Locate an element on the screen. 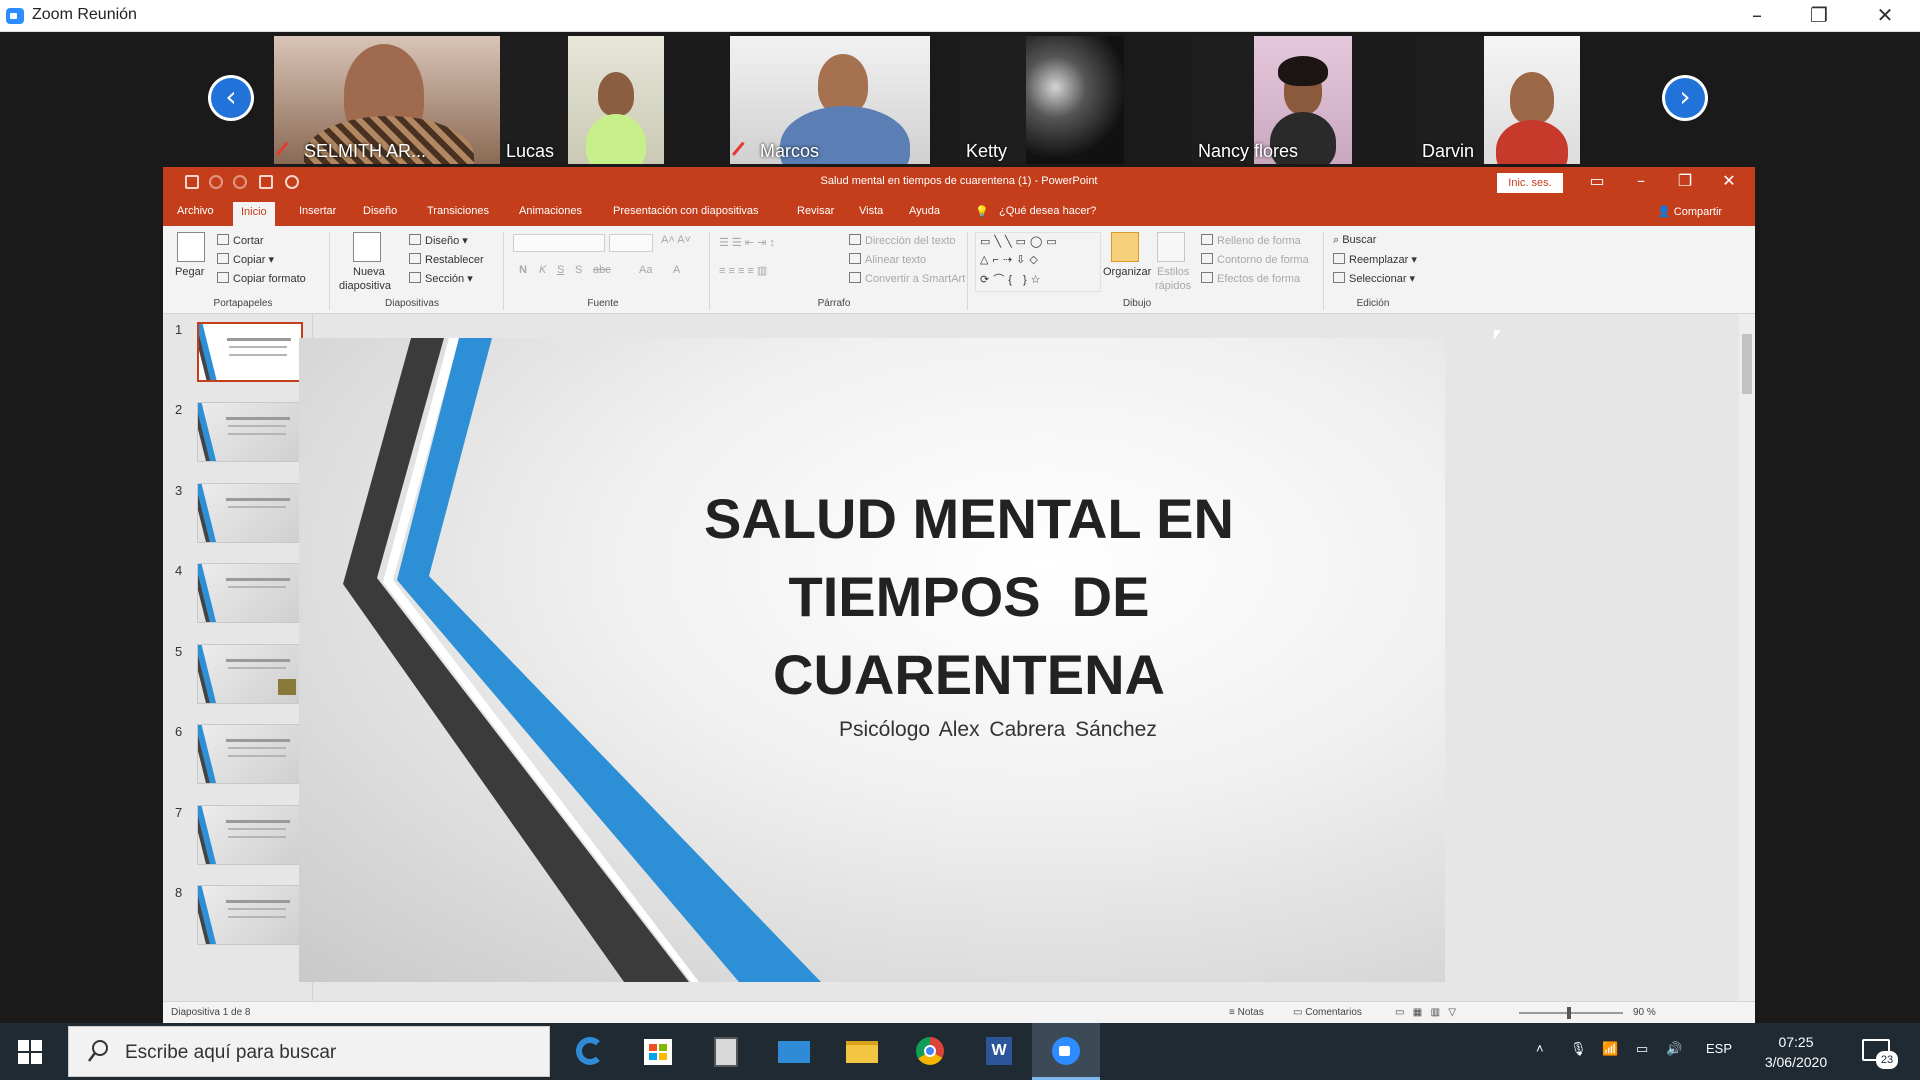 The height and width of the screenshot is (1080, 1920). participant-tile: Darvin is located at coordinates (1498, 100).